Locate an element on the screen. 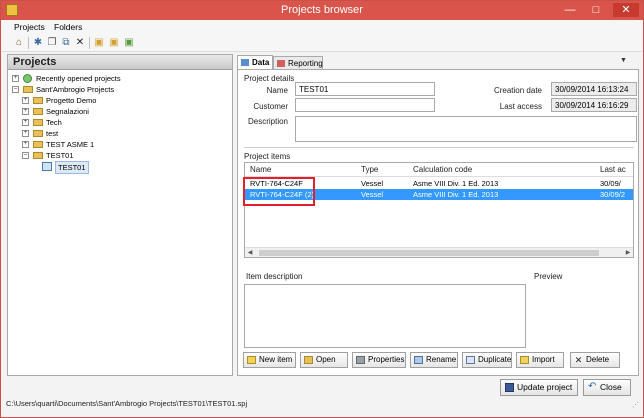 The width and height of the screenshot is (644, 418). duplicate-button: Duplicate is located at coordinates (487, 360).